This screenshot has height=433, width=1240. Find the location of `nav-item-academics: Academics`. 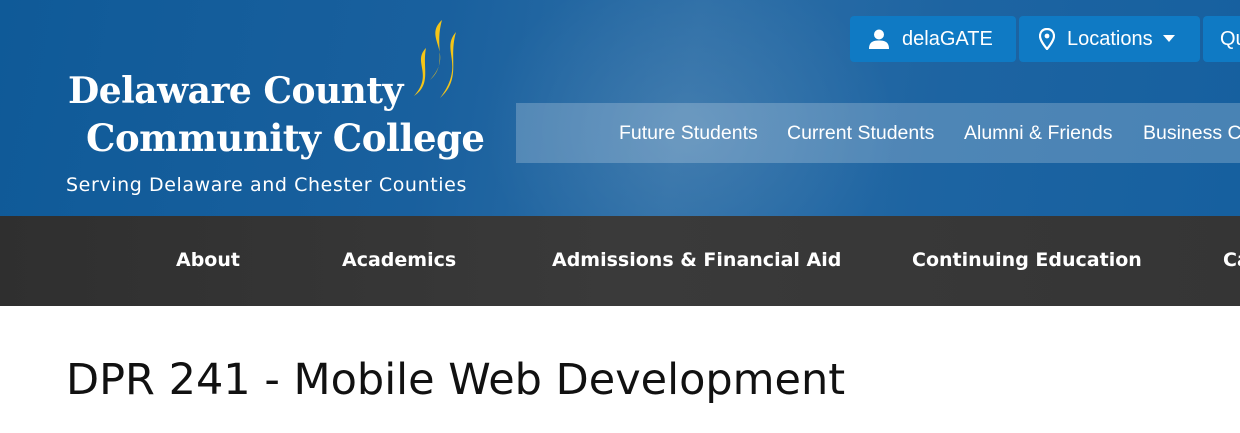

nav-item-academics: Academics is located at coordinates (399, 260).